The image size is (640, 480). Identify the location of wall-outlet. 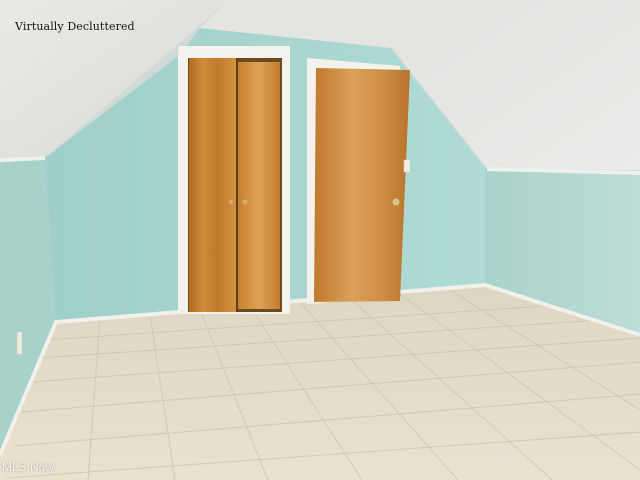
(19, 343).